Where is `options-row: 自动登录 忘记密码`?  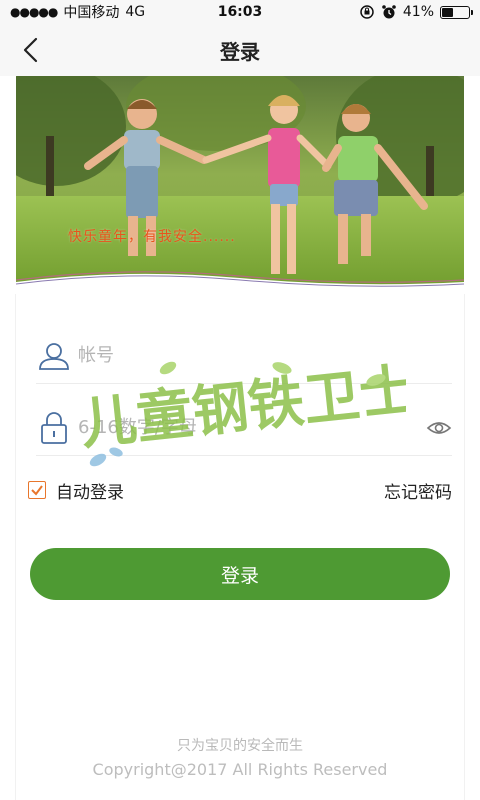
options-row: 自动登录 忘记密码 is located at coordinates (240, 490).